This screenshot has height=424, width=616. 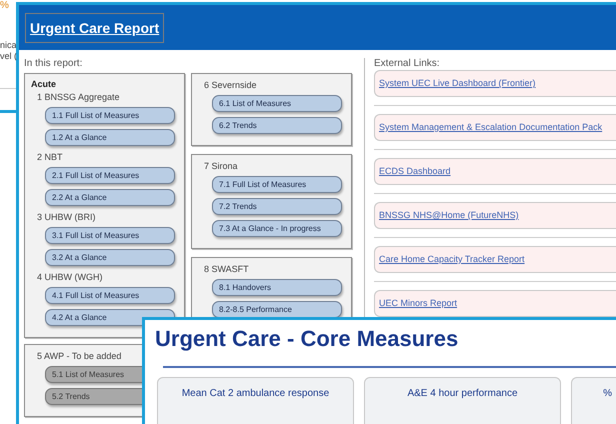 What do you see at coordinates (495, 215) in the screenshot?
I see `external-link: BNSSG NHS@Home (FutureNHS)` at bounding box center [495, 215].